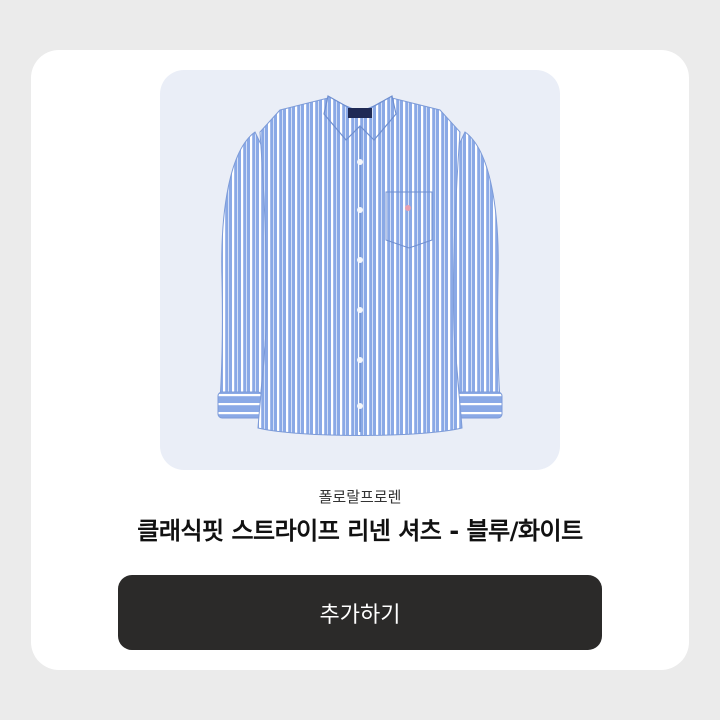 The image size is (720, 720). What do you see at coordinates (360, 497) in the screenshot?
I see `brand-name: 폴로랄프로렌` at bounding box center [360, 497].